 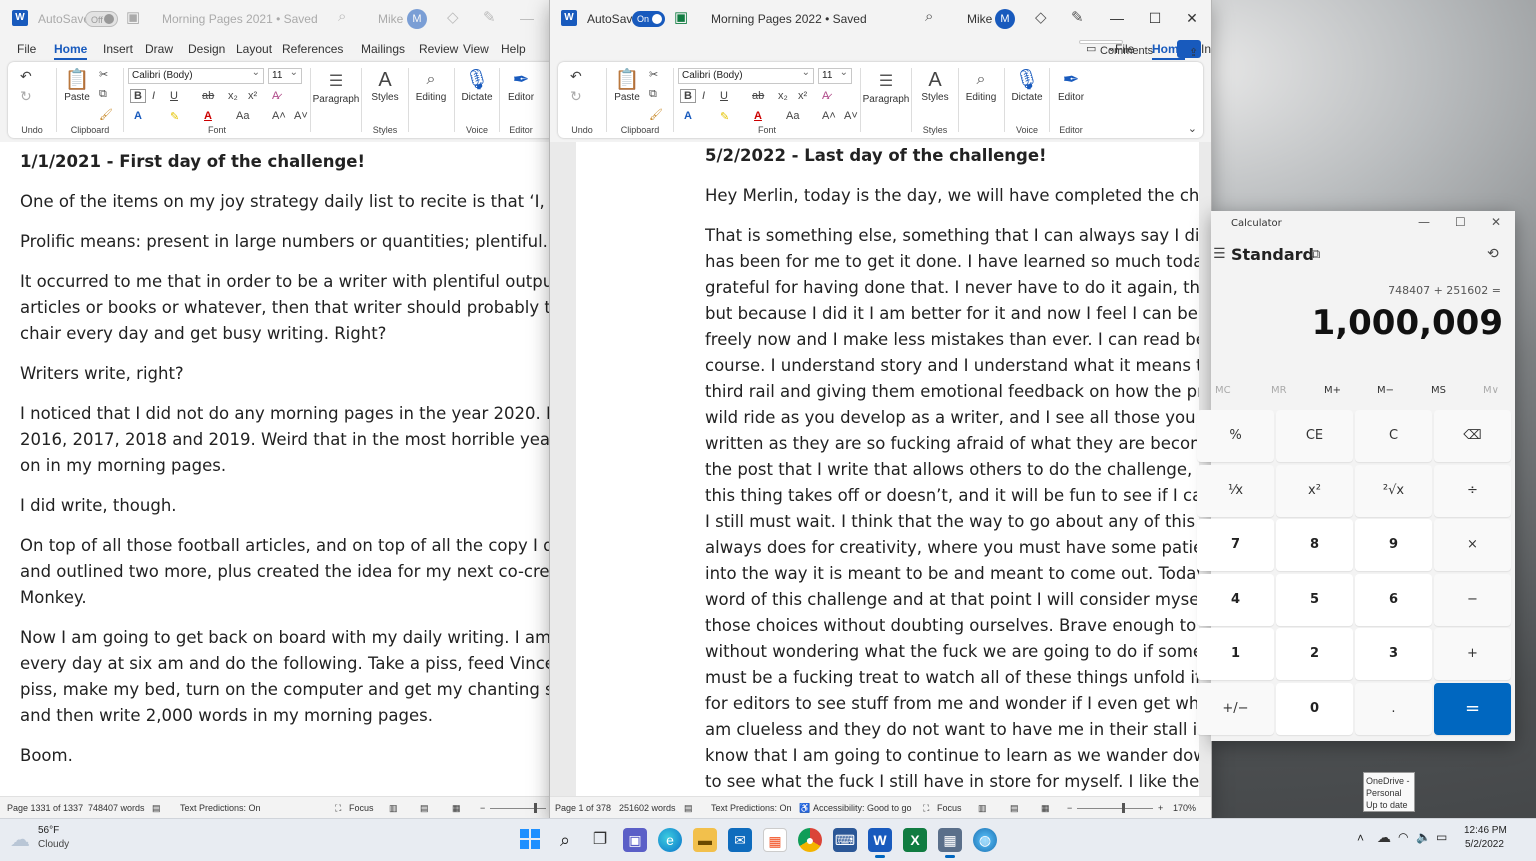 I want to click on keep-on-top-icon: ⧉, so click(x=1315, y=254).